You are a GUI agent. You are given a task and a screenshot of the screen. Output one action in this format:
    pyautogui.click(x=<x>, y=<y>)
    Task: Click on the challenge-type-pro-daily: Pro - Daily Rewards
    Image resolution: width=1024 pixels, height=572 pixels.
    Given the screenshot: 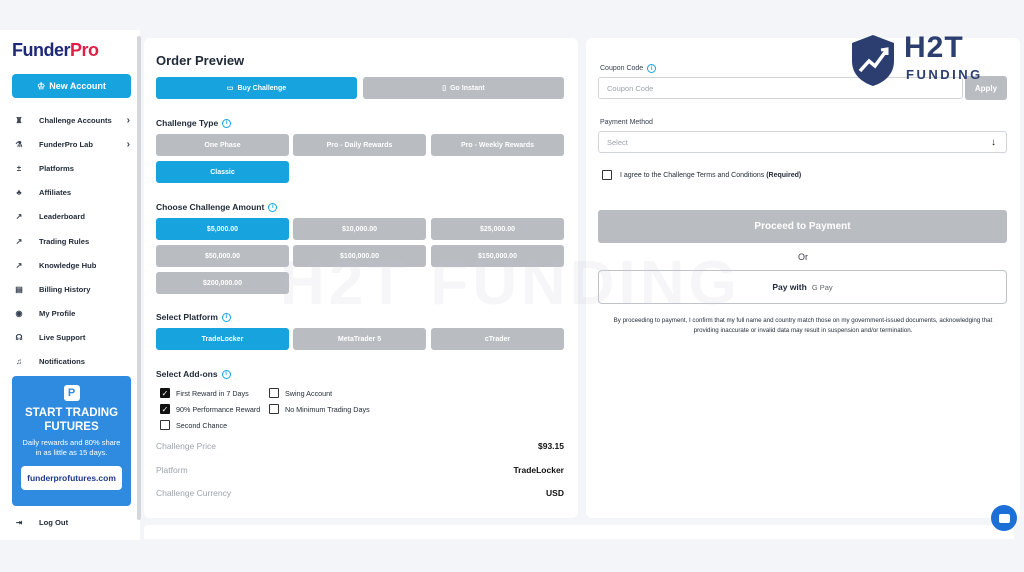 What is the action you would take?
    pyautogui.click(x=359, y=145)
    